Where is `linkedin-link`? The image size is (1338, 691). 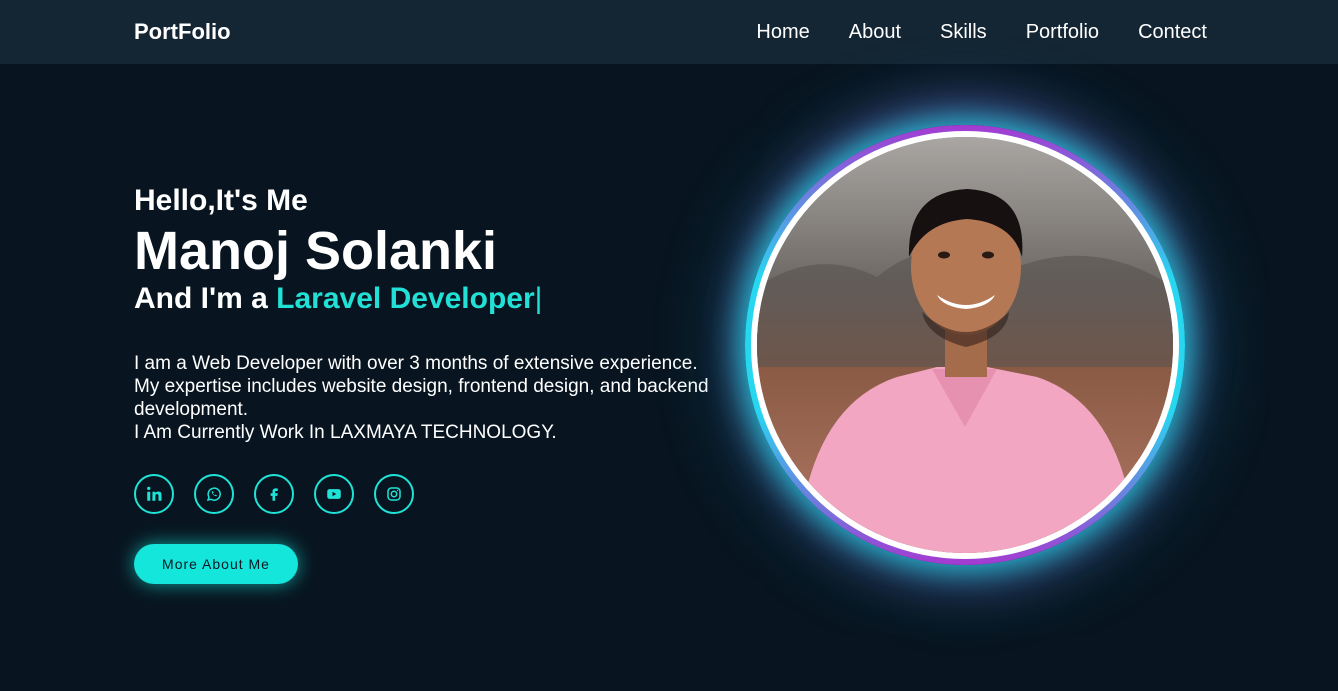 linkedin-link is located at coordinates (154, 494).